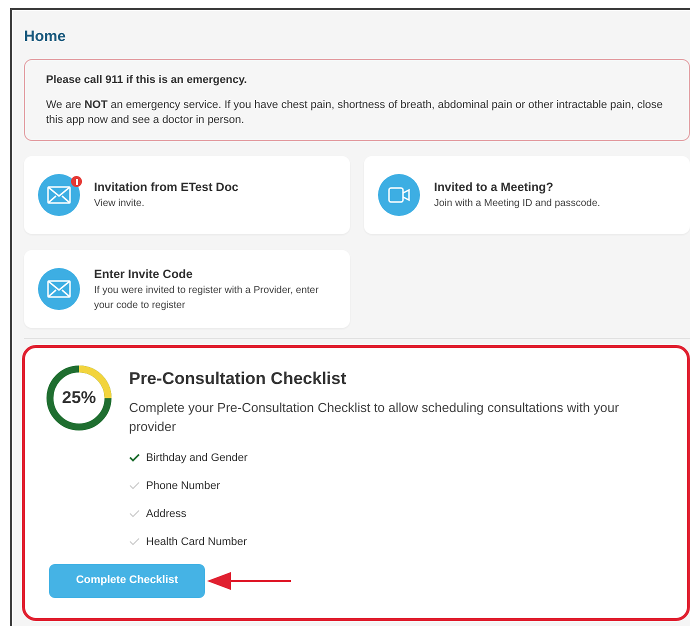  What do you see at coordinates (207, 298) in the screenshot?
I see `card-subtitle: If you were invited to register with a Provider, enter your code to register` at bounding box center [207, 298].